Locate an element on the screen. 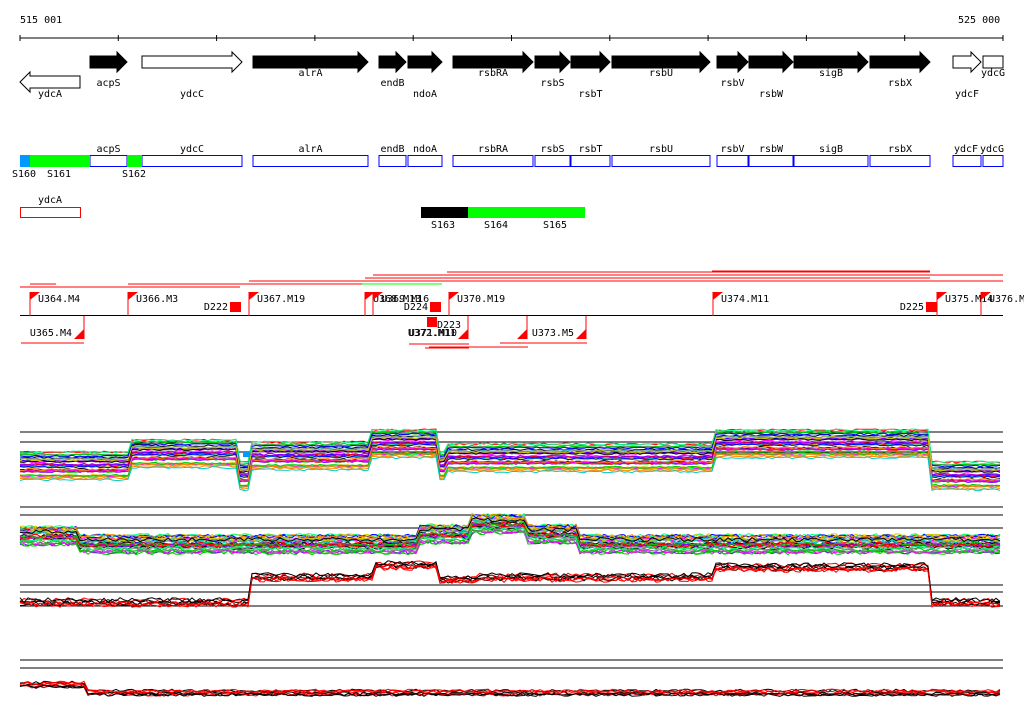 The image size is (1024, 714). gene-box-label: rsbX is located at coordinates (900, 149).